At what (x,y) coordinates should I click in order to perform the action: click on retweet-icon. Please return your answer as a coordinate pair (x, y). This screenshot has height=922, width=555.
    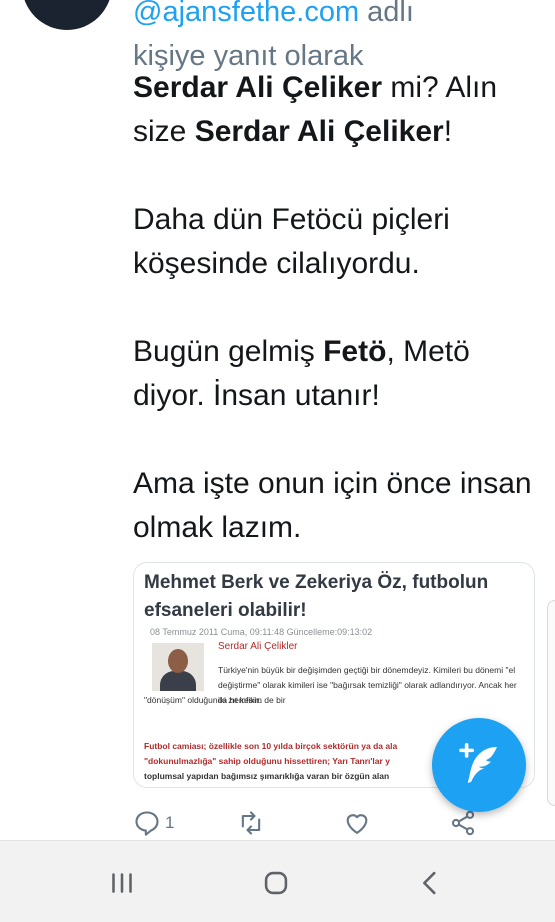
    Looking at the image, I should click on (251, 823).